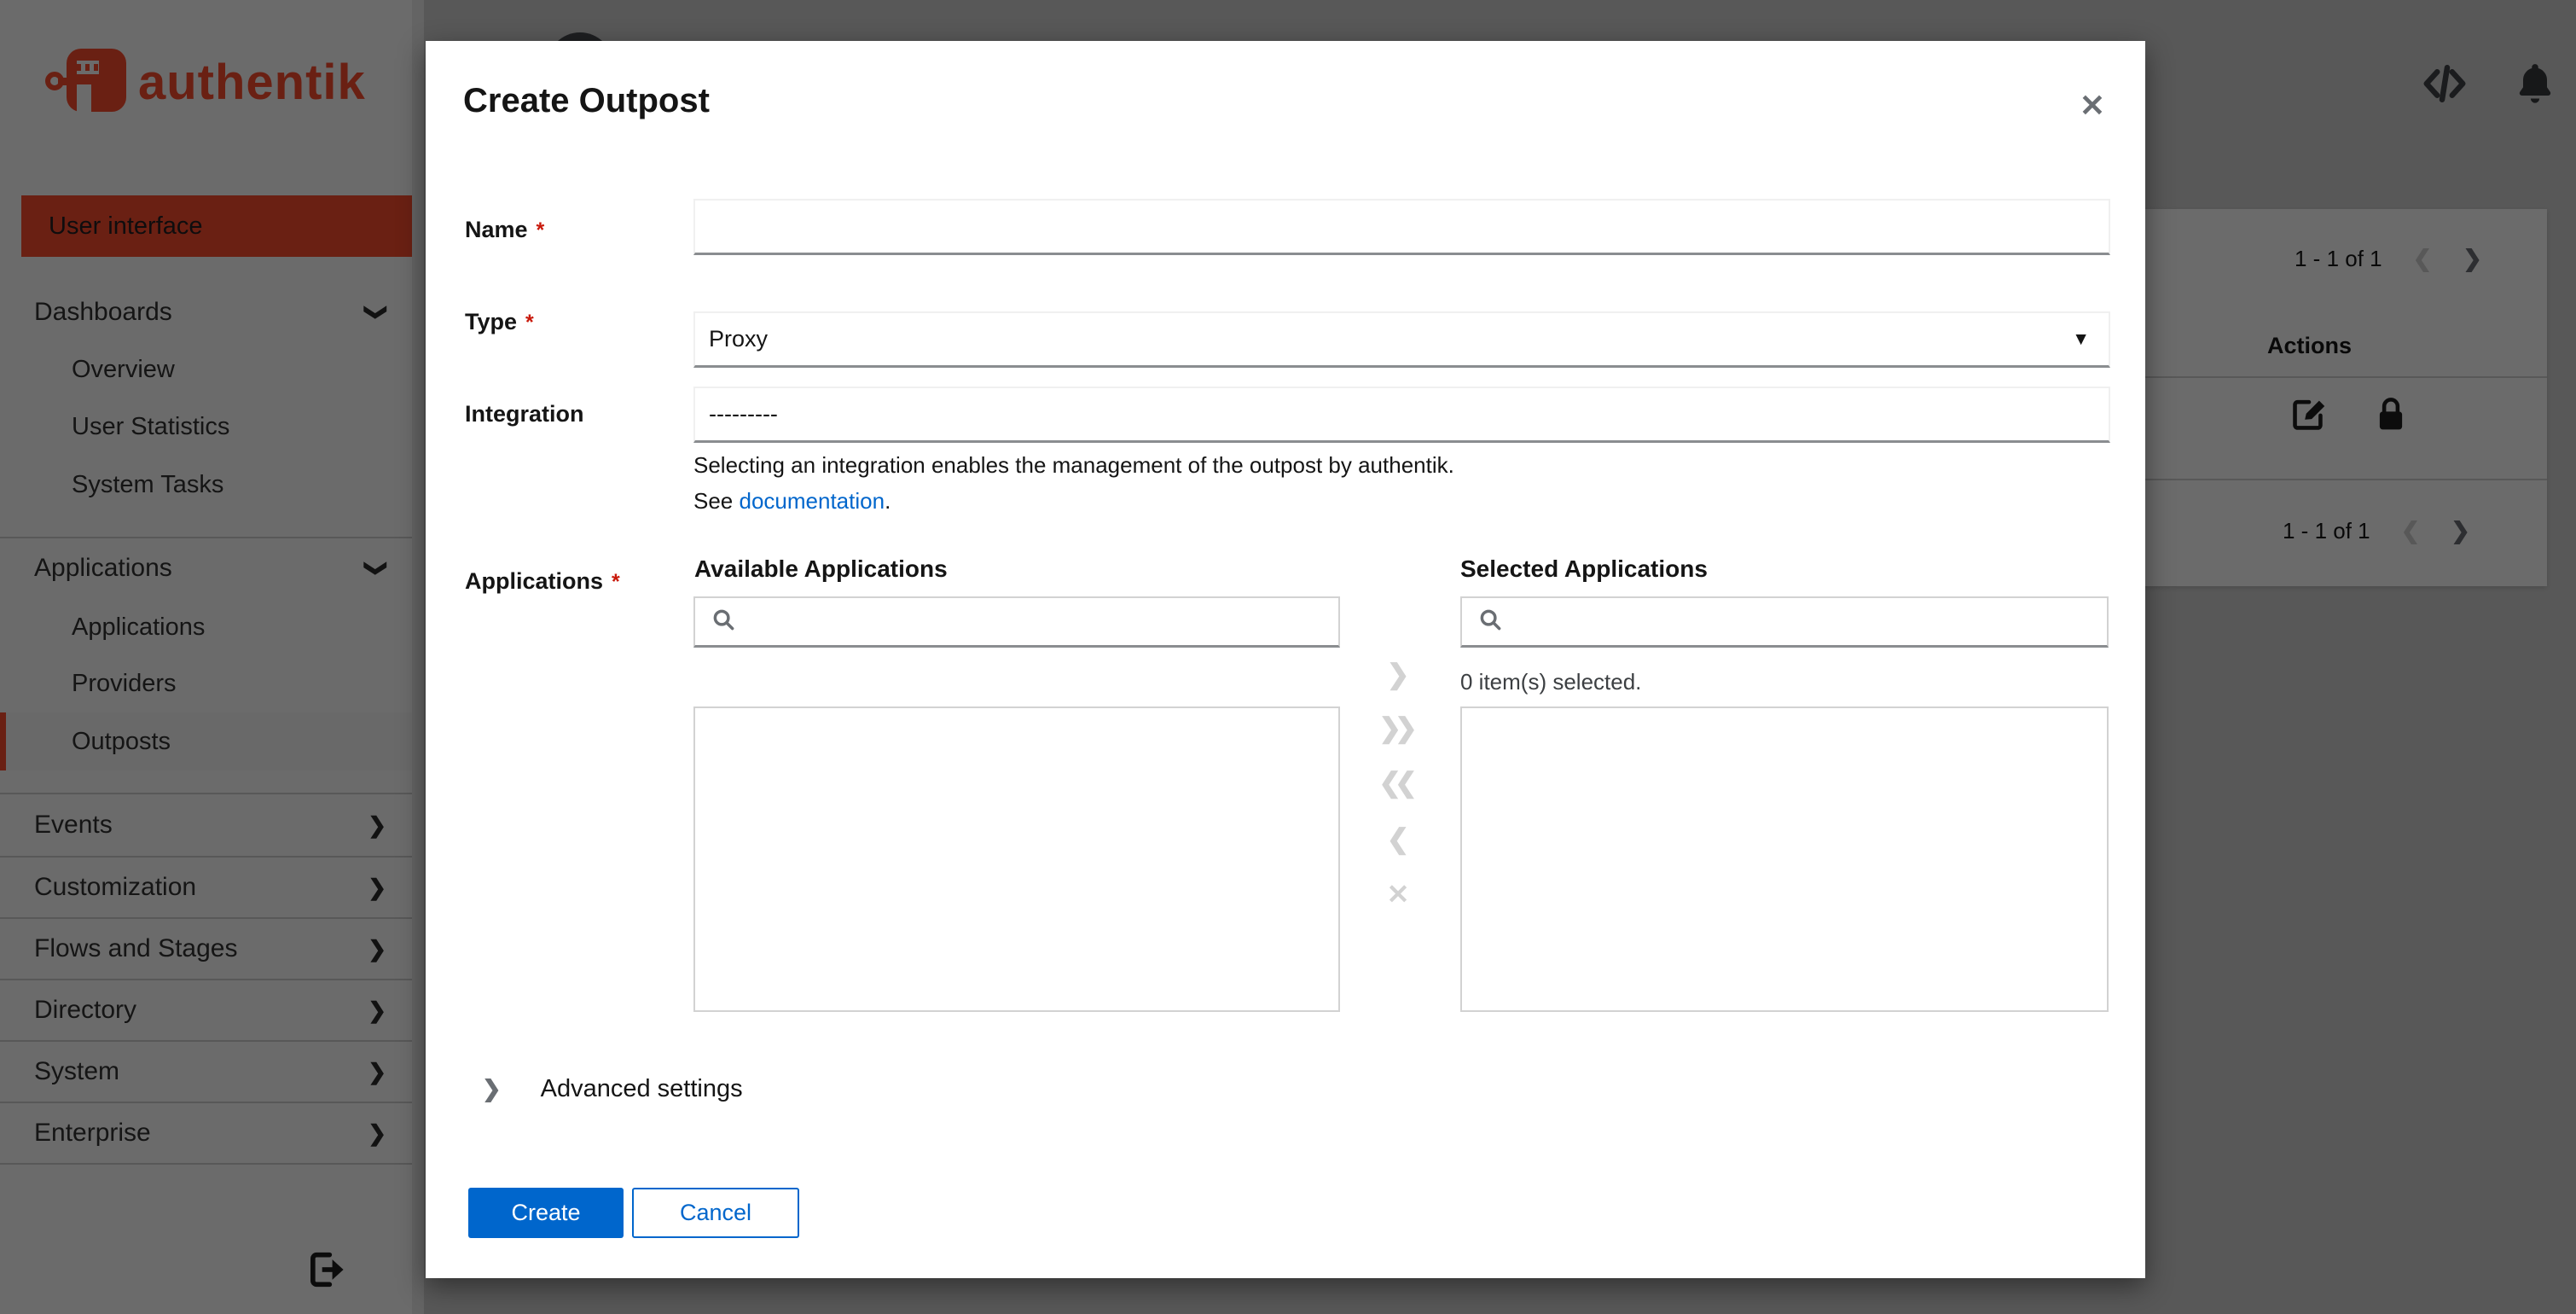 The height and width of the screenshot is (1314, 2576). I want to click on available-search, so click(1016, 622).